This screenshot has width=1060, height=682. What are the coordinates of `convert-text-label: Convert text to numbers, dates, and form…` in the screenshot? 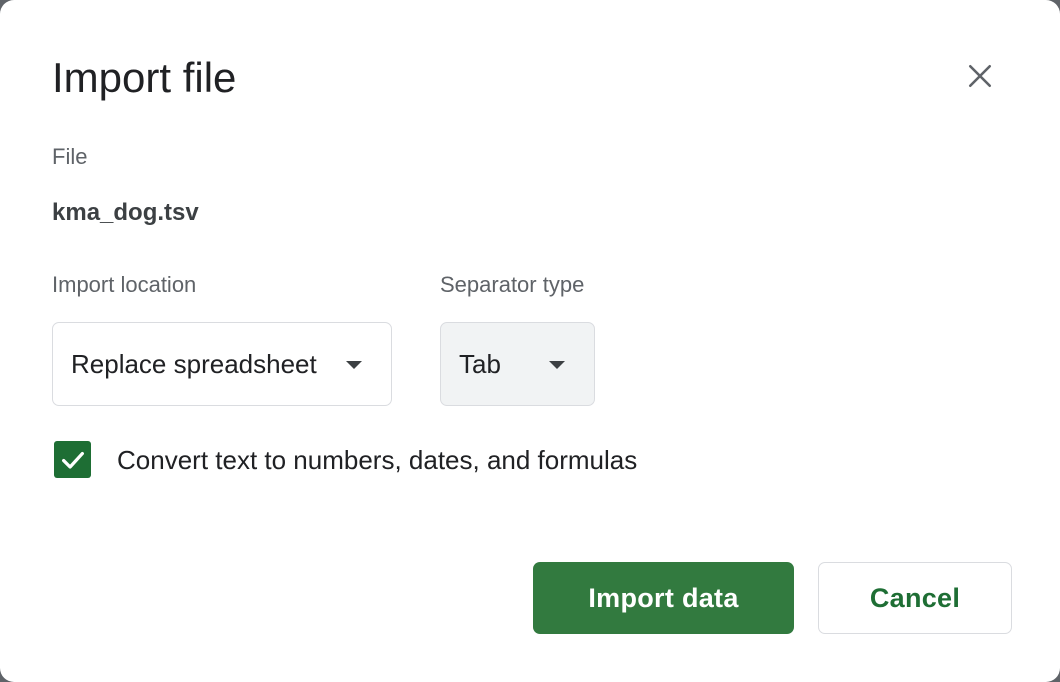 It's located at (377, 460).